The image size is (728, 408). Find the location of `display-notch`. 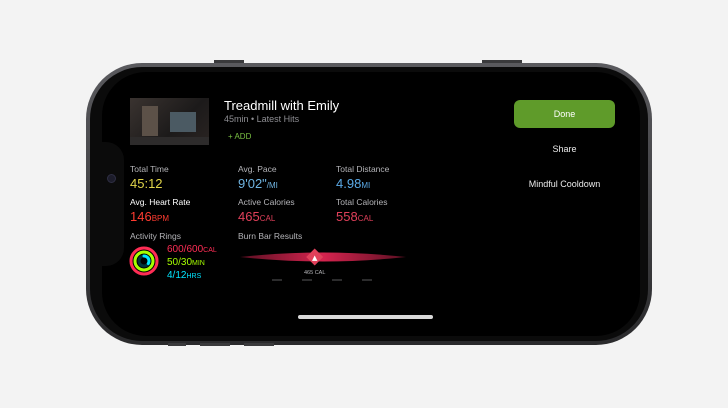

display-notch is located at coordinates (113, 204).